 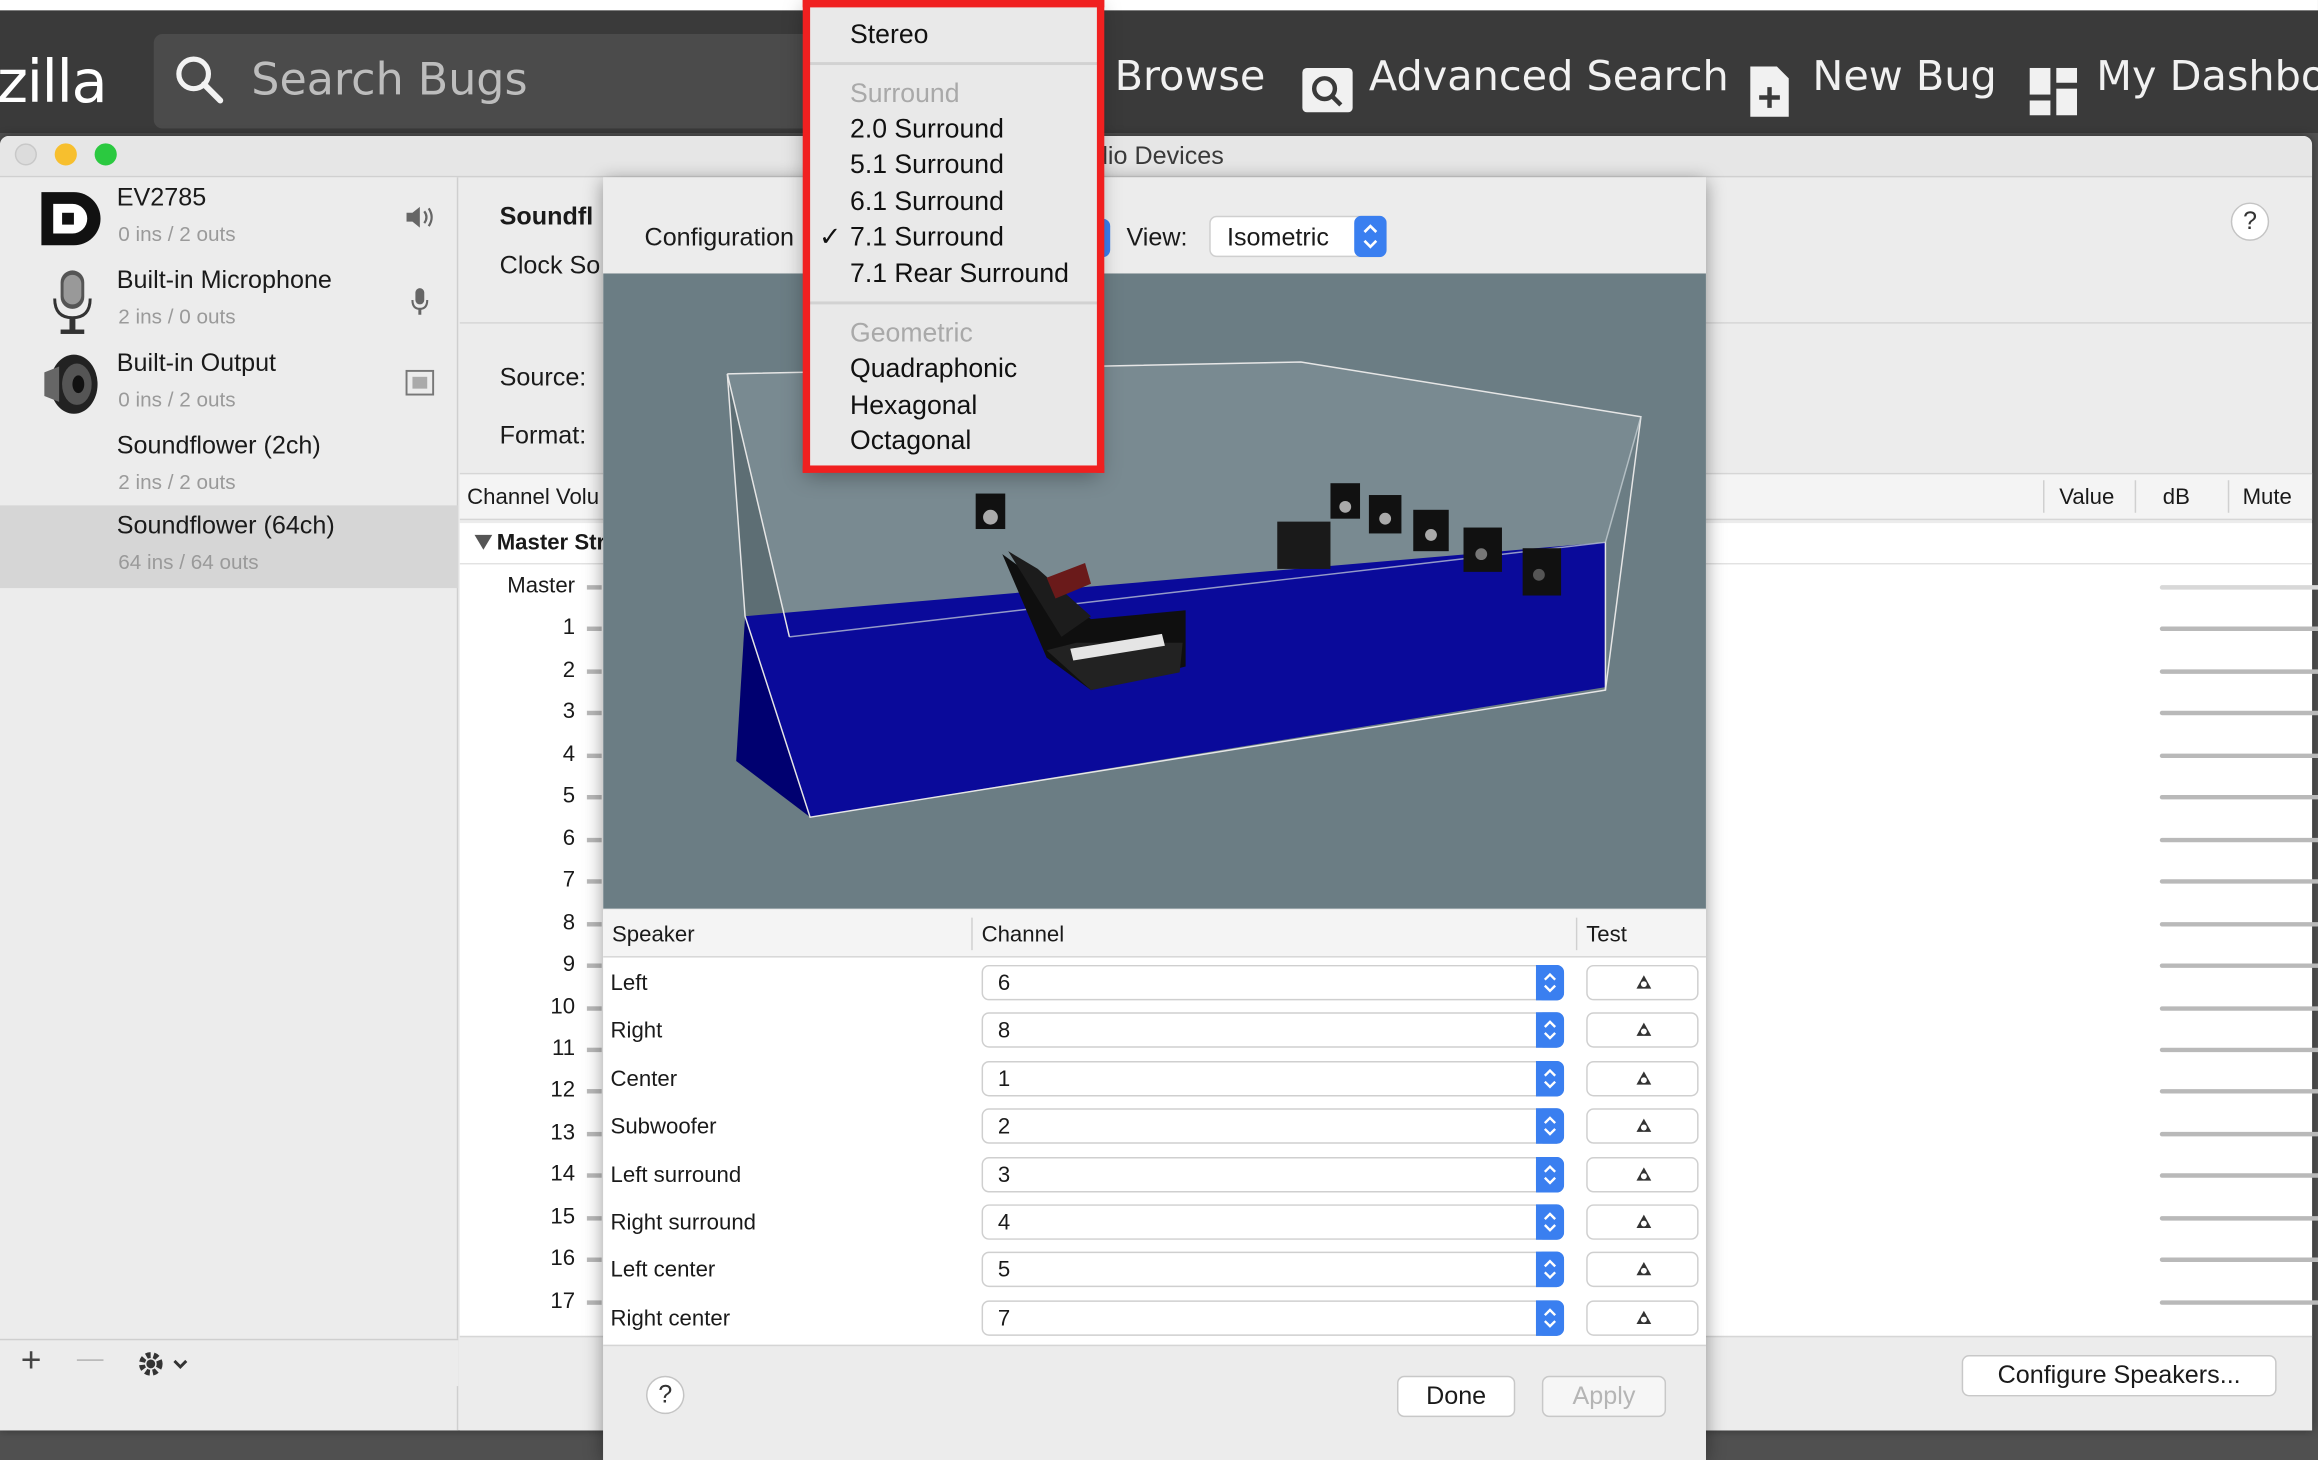 I want to click on column-channel-volume: Channel Volu, so click(x=533, y=497).